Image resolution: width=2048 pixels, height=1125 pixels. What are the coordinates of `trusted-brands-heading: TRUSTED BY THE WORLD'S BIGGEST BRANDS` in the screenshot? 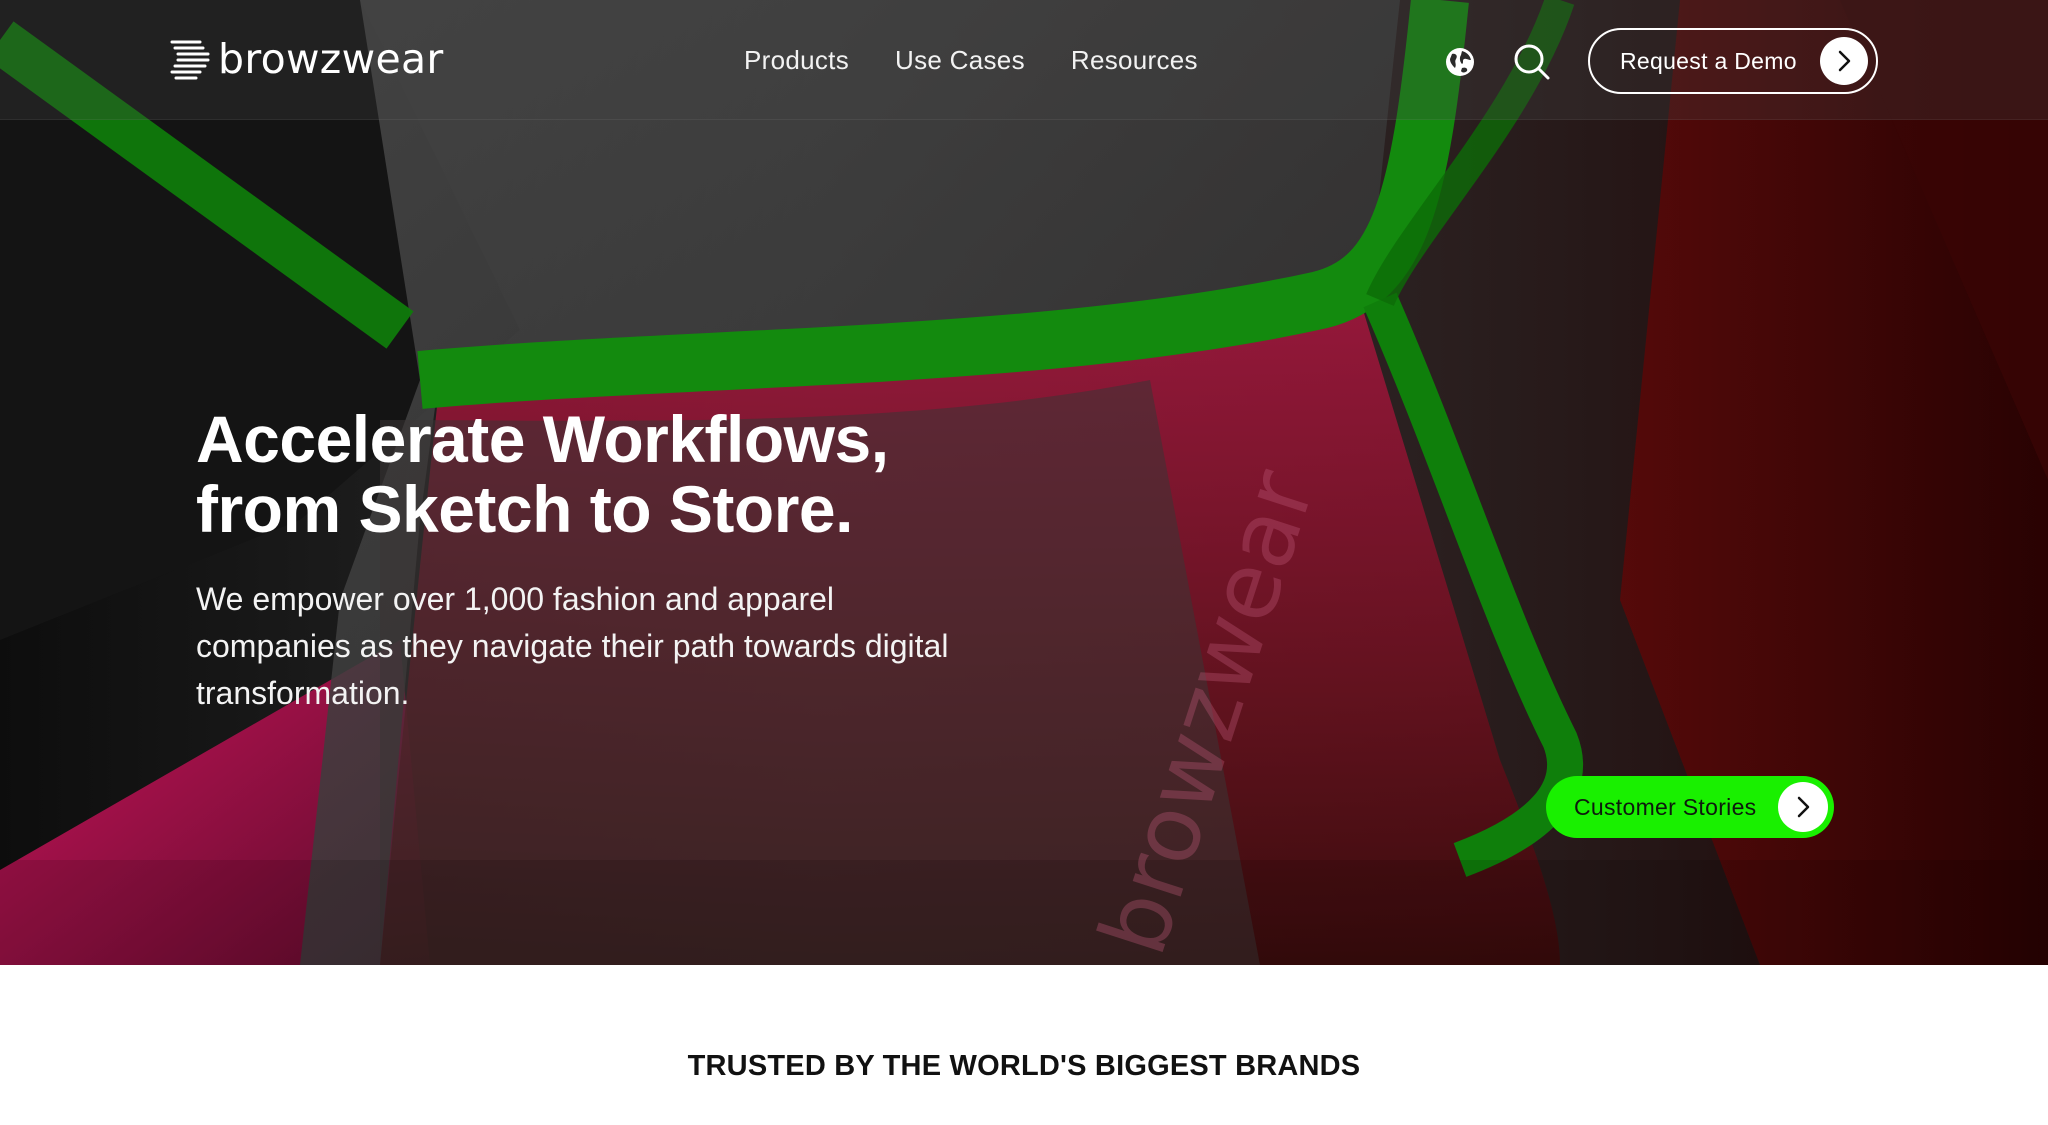 It's located at (1024, 1066).